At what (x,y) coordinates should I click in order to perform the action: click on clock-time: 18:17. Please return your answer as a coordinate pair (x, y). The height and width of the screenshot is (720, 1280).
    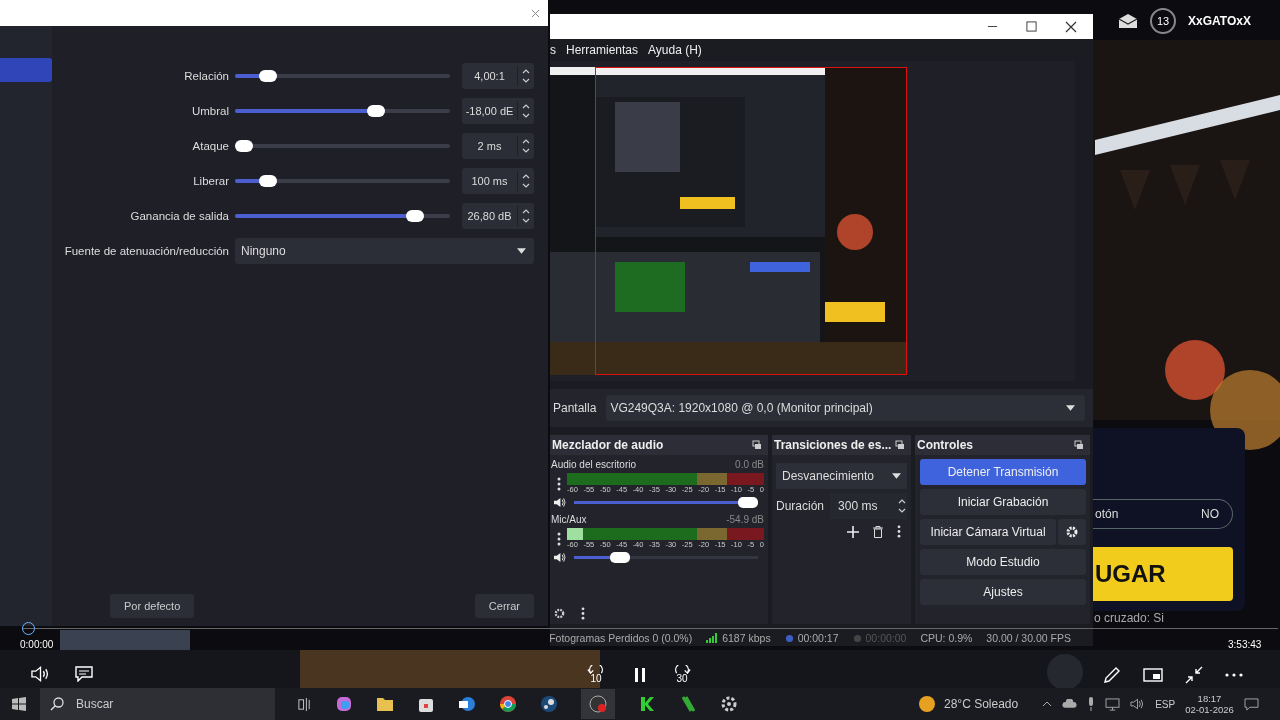
    Looking at the image, I should click on (1209, 698).